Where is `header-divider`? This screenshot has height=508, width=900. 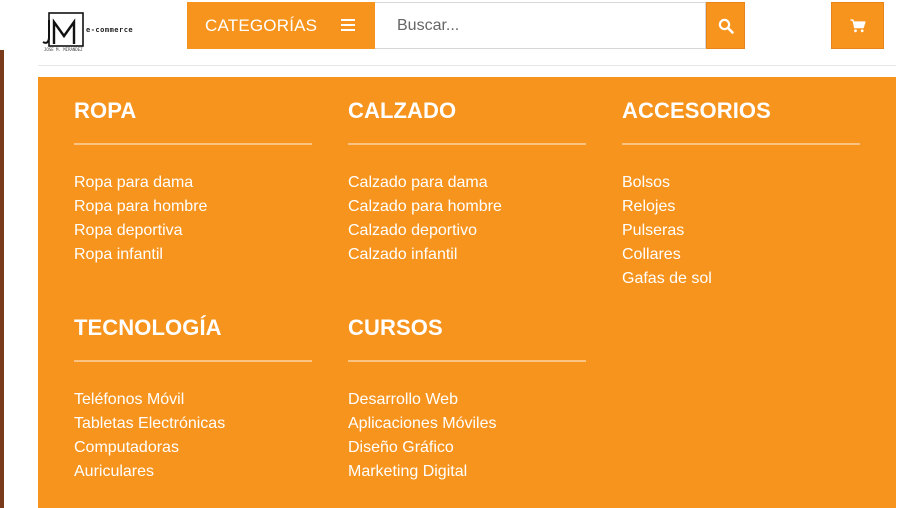 header-divider is located at coordinates (467, 65).